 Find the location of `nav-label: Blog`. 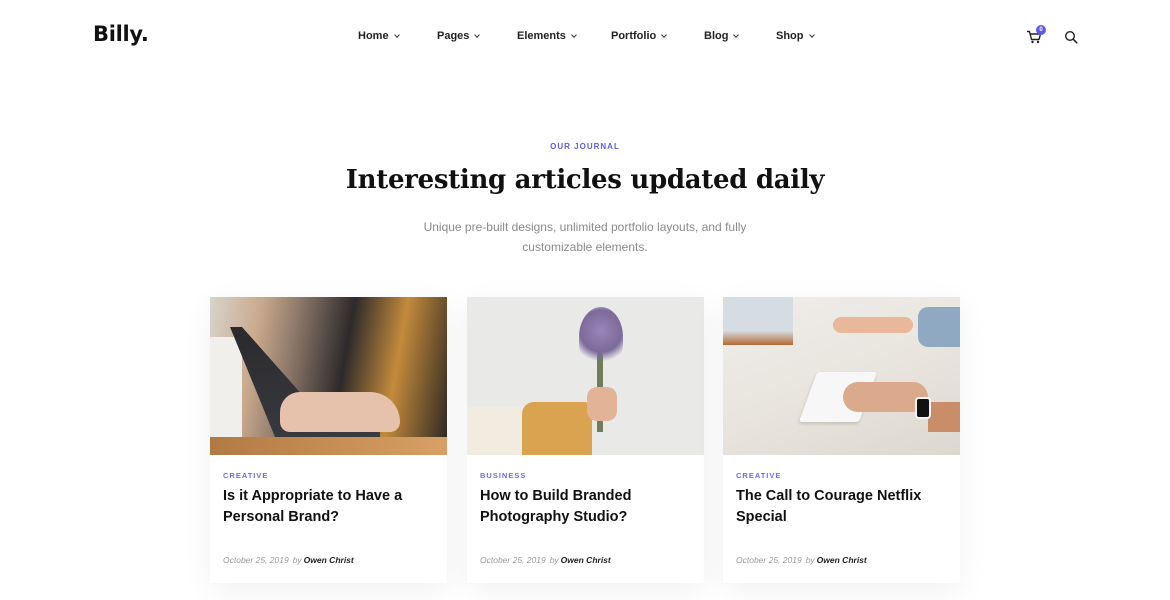

nav-label: Blog is located at coordinates (716, 36).